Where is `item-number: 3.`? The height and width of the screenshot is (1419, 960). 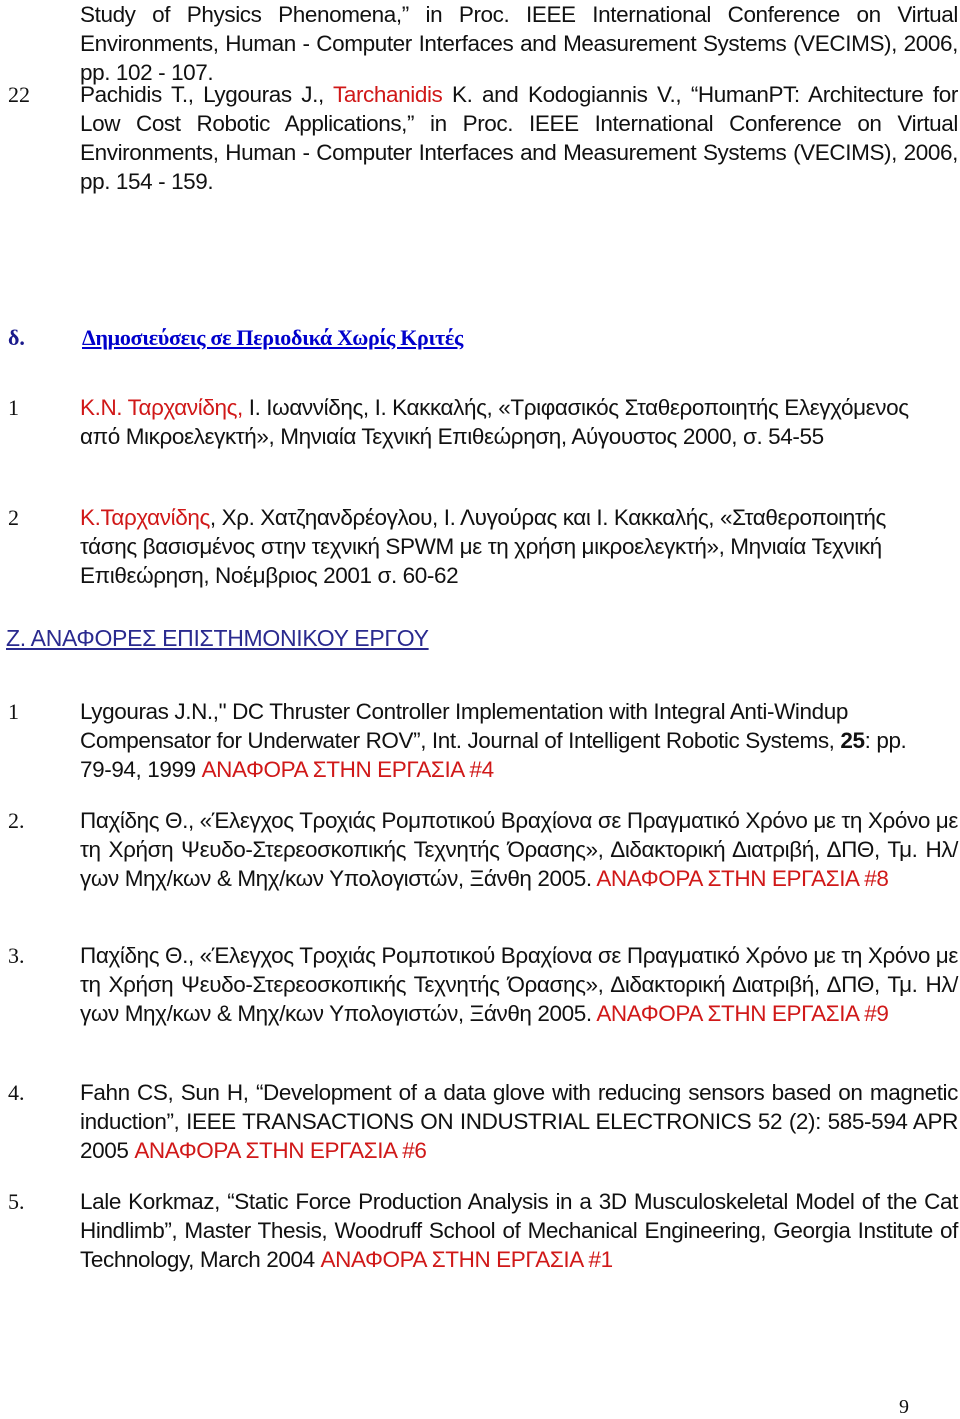
item-number: 3. is located at coordinates (16, 955).